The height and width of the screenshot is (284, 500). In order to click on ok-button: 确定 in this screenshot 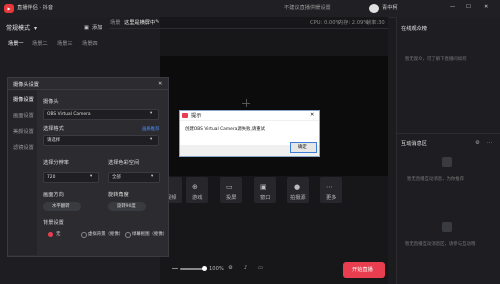, I will do `click(303, 147)`.